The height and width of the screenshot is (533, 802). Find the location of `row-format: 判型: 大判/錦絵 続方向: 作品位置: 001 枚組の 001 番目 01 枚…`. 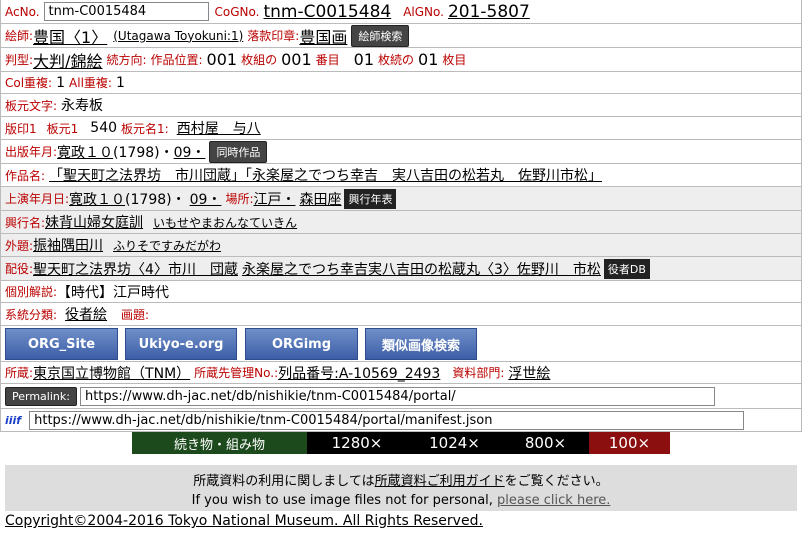

row-format: 判型: 大判/錦絵 続方向: 作品位置: 001 枚組の 001 番目 01 枚… is located at coordinates (401, 60).